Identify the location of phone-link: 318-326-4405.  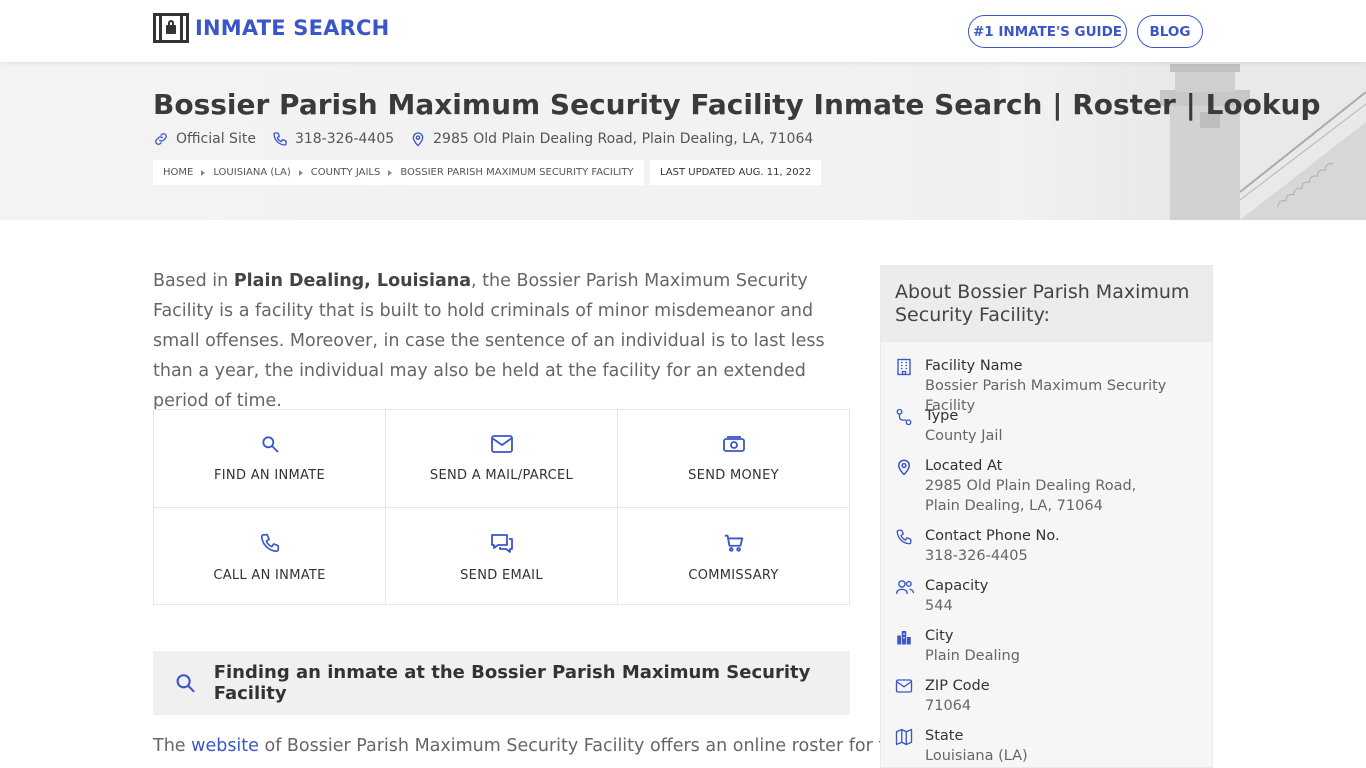
(333, 139).